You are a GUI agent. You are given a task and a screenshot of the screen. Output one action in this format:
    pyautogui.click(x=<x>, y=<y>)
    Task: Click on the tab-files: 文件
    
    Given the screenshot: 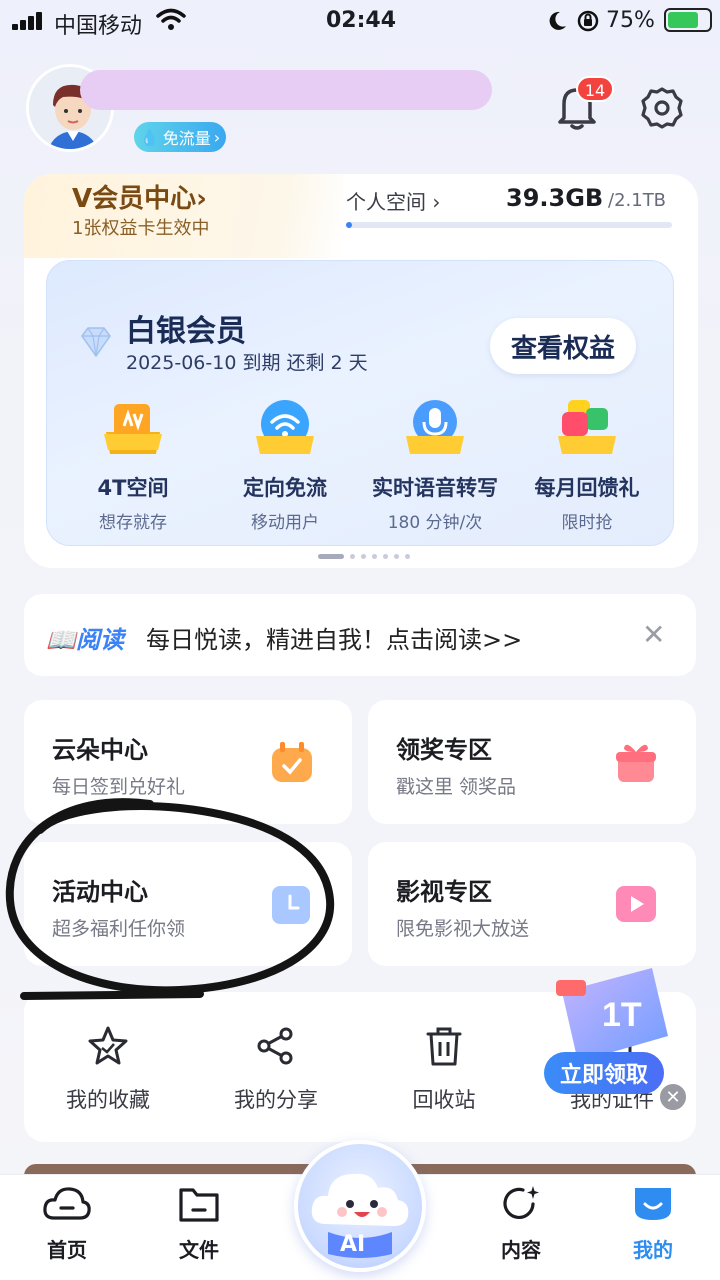 What is the action you would take?
    pyautogui.click(x=199, y=1223)
    